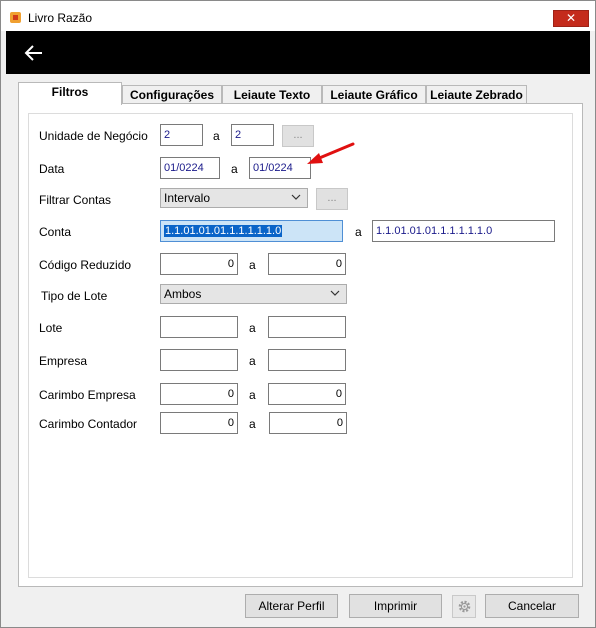  I want to click on carimbo-contador-from-input: 0, so click(199, 423).